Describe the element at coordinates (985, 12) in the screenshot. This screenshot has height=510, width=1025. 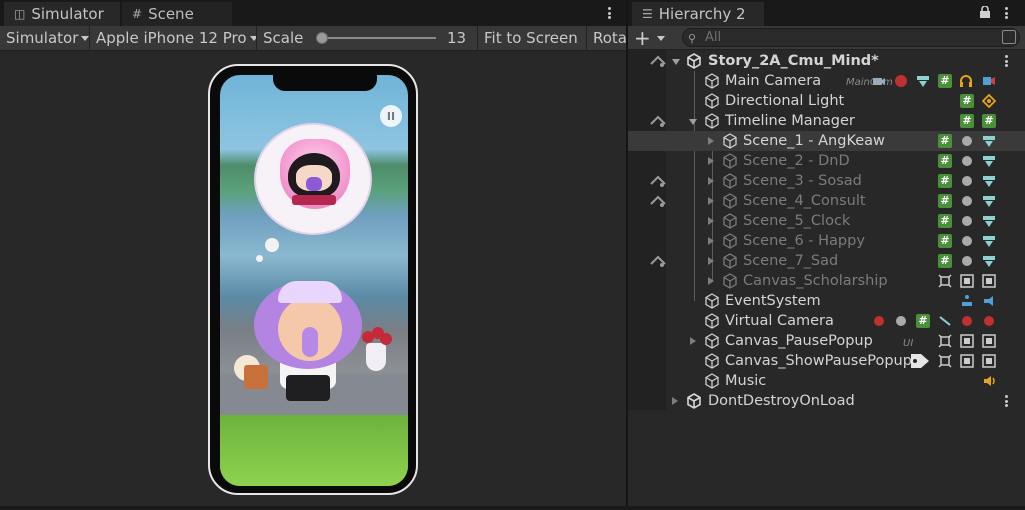
I see `lock-icon` at that location.